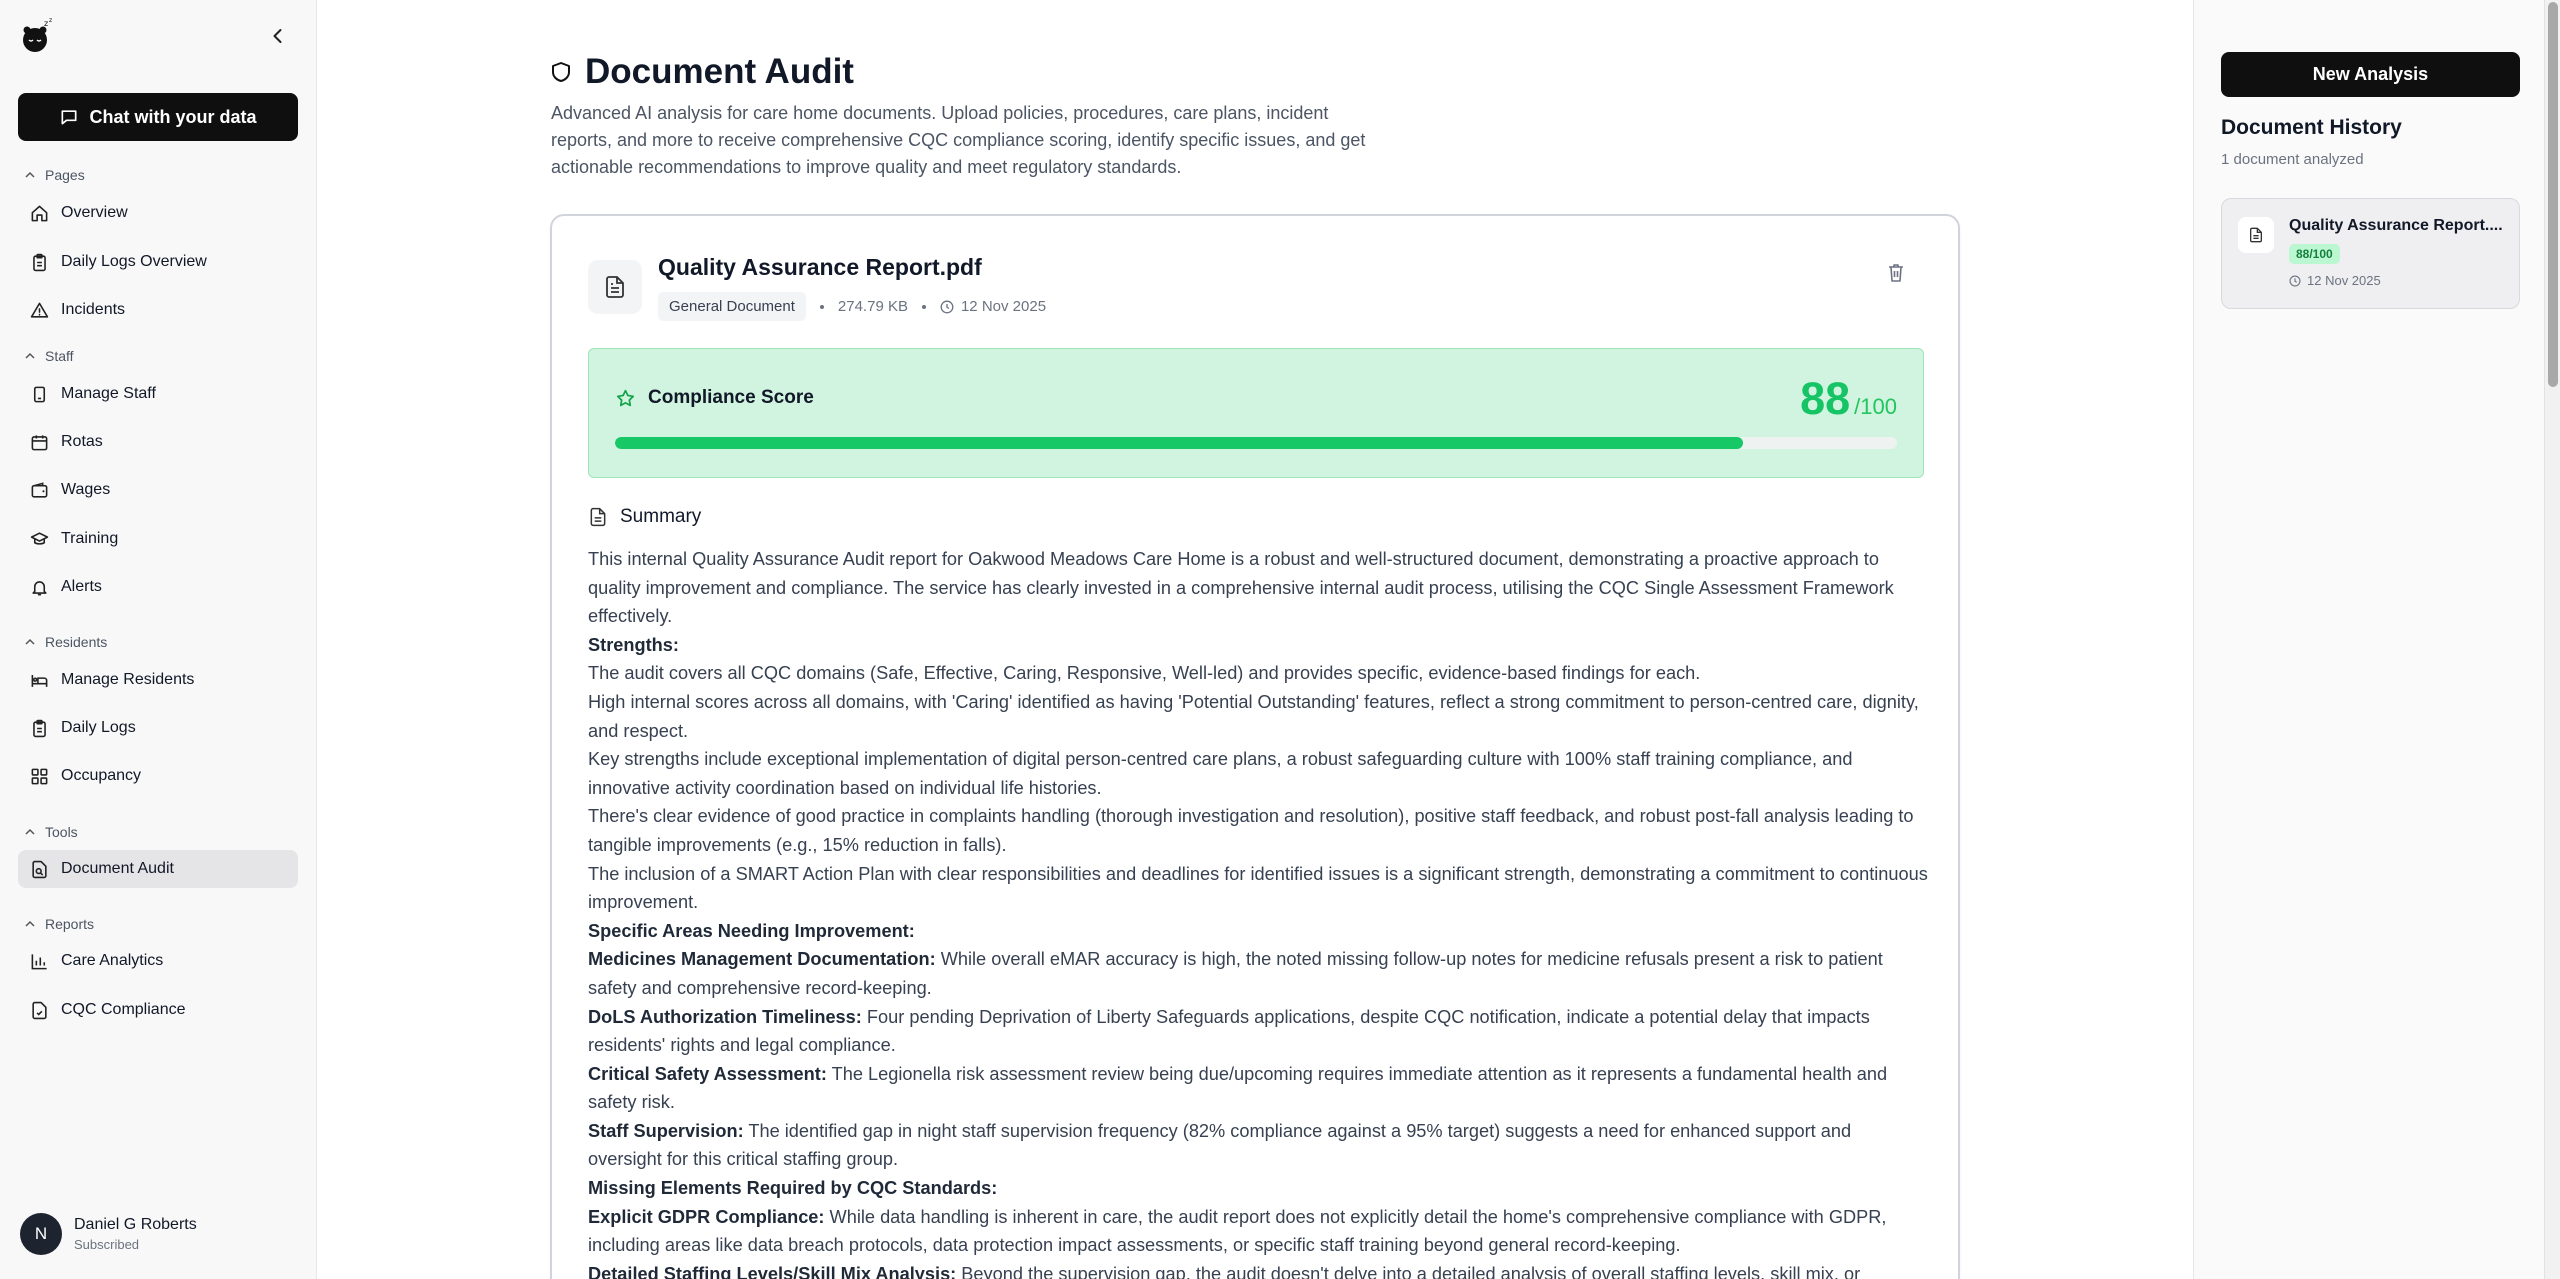 The height and width of the screenshot is (1279, 2560). I want to click on section-pages-toggle: Pages, so click(54, 175).